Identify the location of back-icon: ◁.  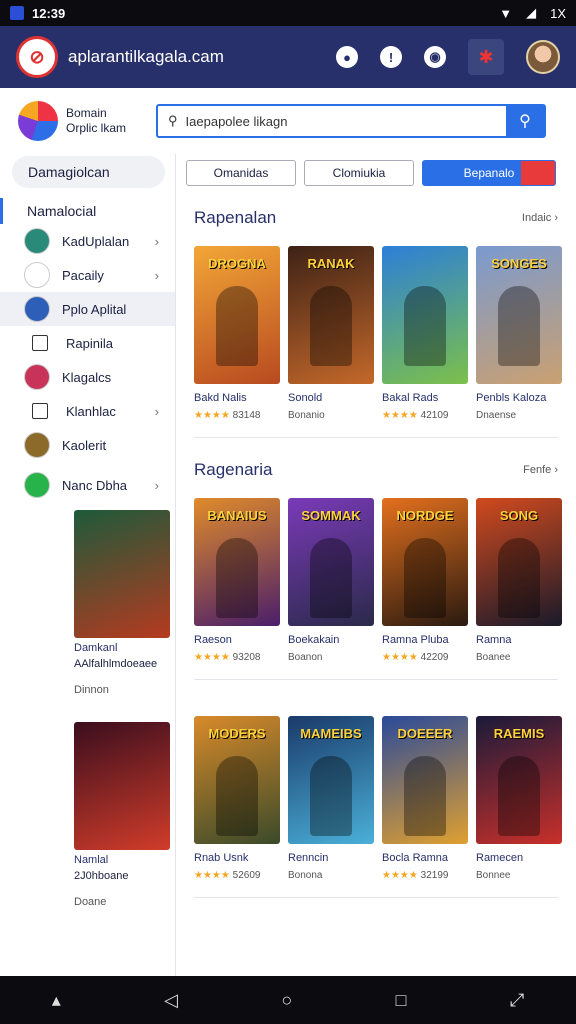
(171, 1000).